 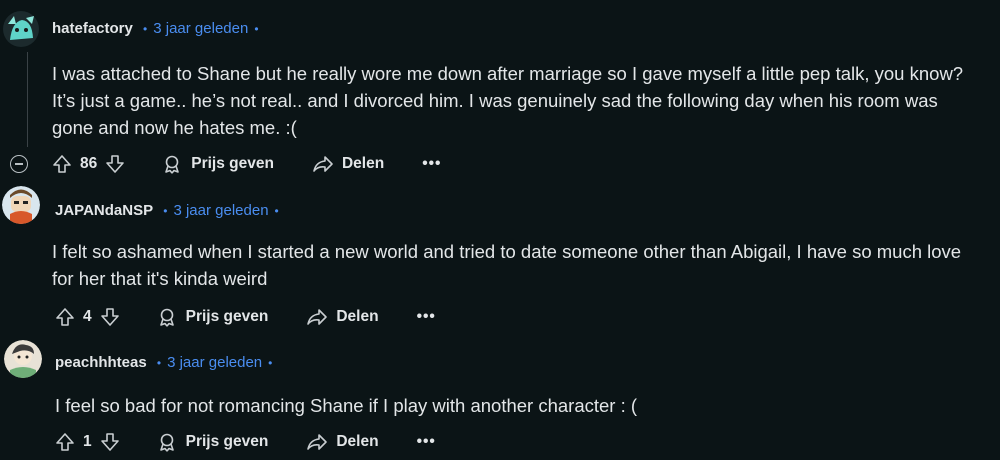 What do you see at coordinates (104, 210) in the screenshot?
I see `username: JAPANdaNSP` at bounding box center [104, 210].